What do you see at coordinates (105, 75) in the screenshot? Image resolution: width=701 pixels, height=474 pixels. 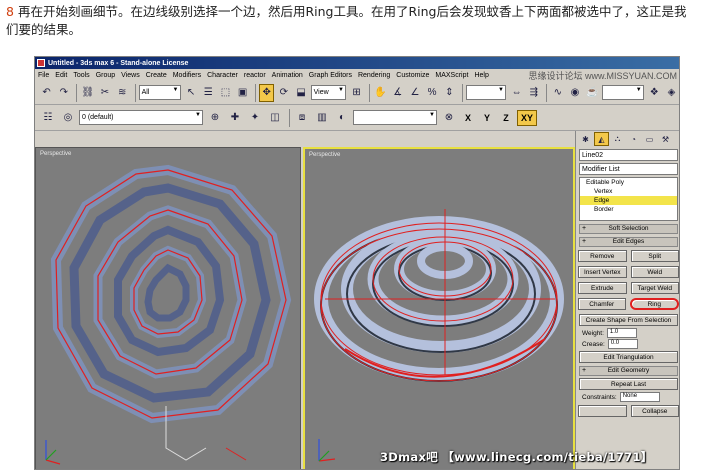 I see `menu-group: Group` at bounding box center [105, 75].